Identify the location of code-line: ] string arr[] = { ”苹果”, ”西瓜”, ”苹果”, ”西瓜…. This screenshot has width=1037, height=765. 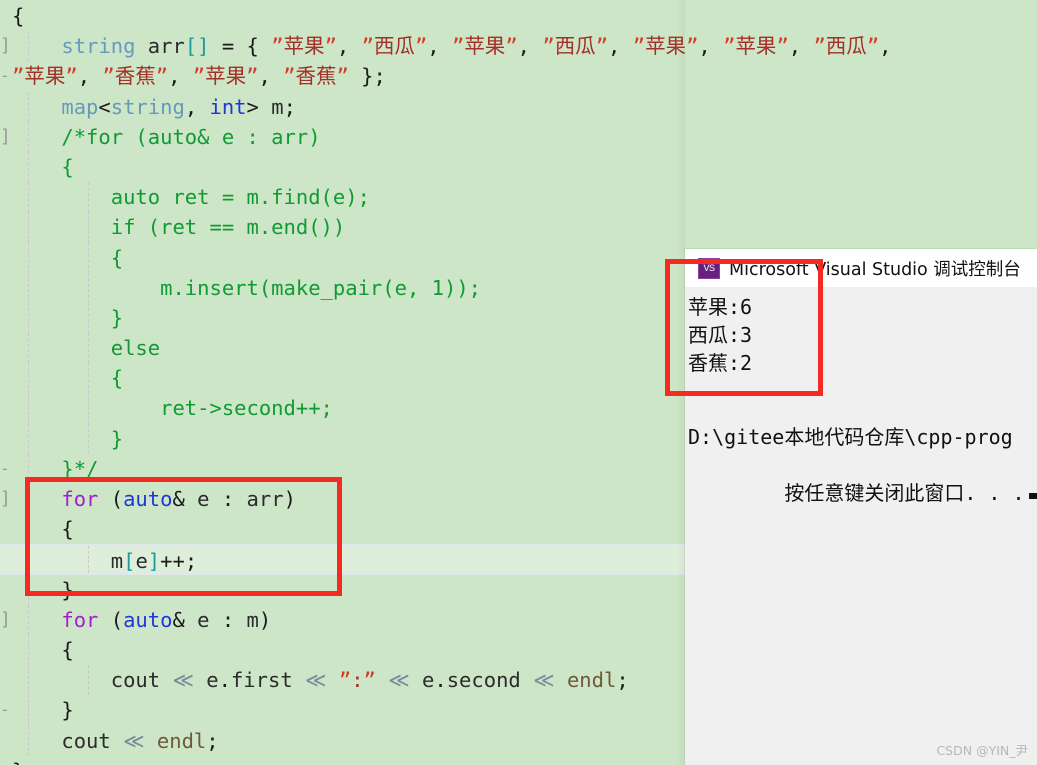
(518, 46).